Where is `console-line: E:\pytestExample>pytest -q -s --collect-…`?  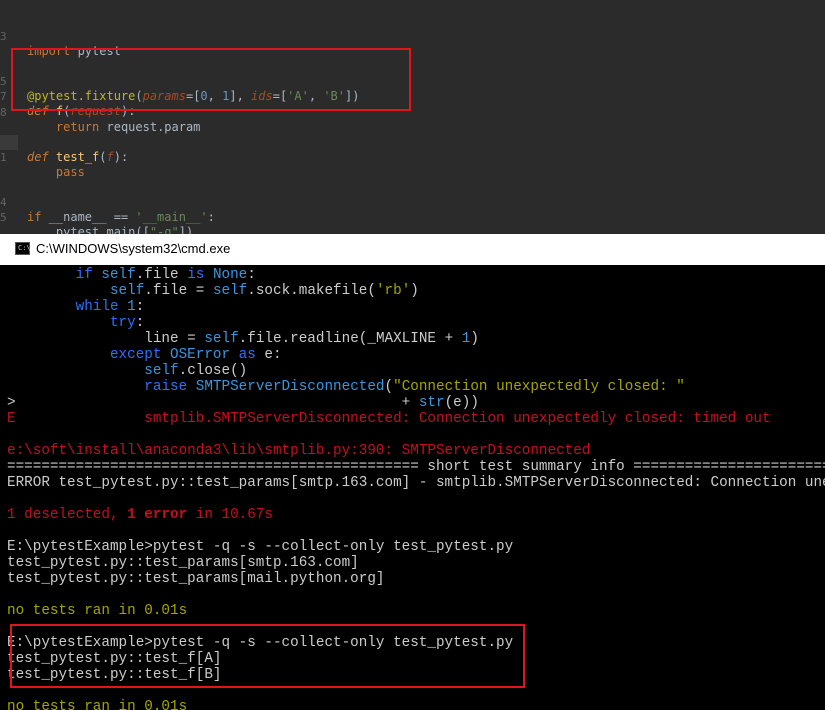
console-line: E:\pytestExample>pytest -q -s --collect-… is located at coordinates (260, 547).